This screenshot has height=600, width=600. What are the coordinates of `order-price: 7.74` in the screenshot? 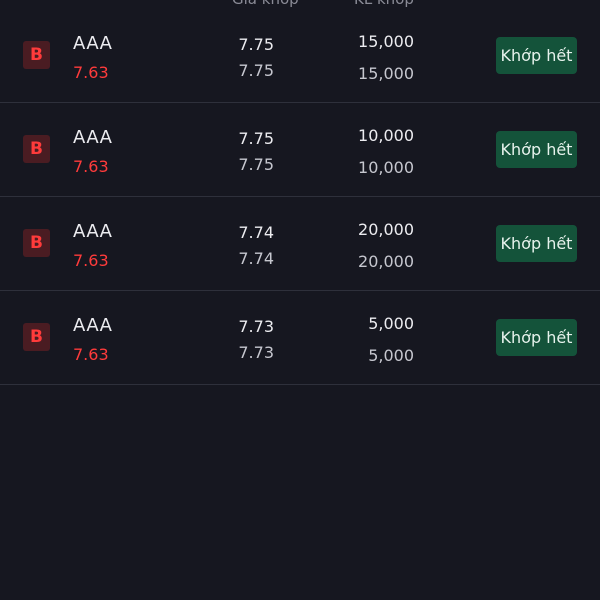 It's located at (256, 258).